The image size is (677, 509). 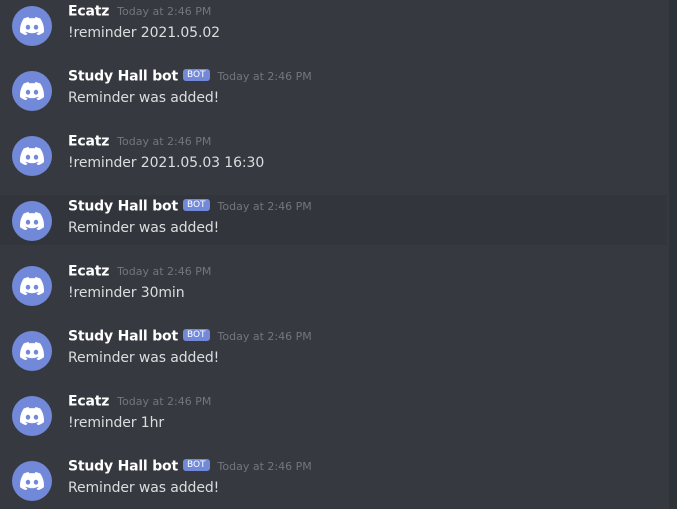 What do you see at coordinates (126, 293) in the screenshot?
I see `message-content: !reminder 30min` at bounding box center [126, 293].